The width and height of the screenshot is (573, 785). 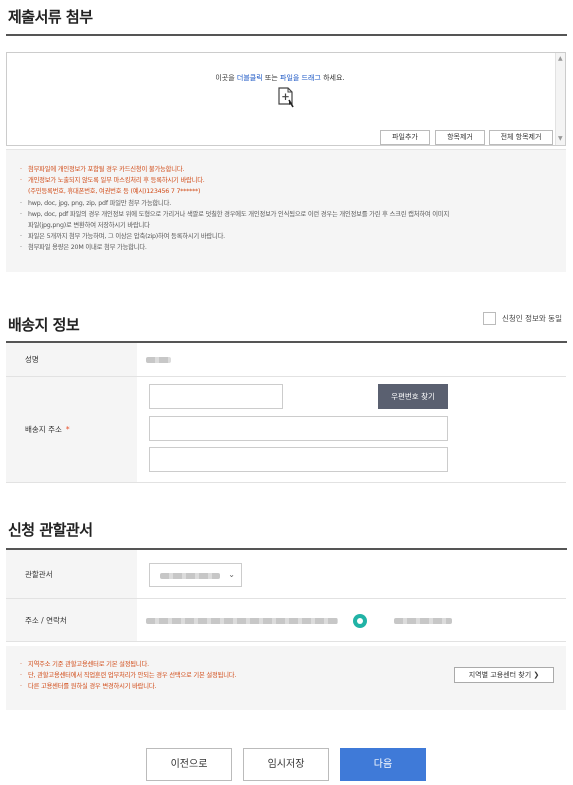 What do you see at coordinates (460, 137) in the screenshot?
I see `remove-item-button: 항목제거` at bounding box center [460, 137].